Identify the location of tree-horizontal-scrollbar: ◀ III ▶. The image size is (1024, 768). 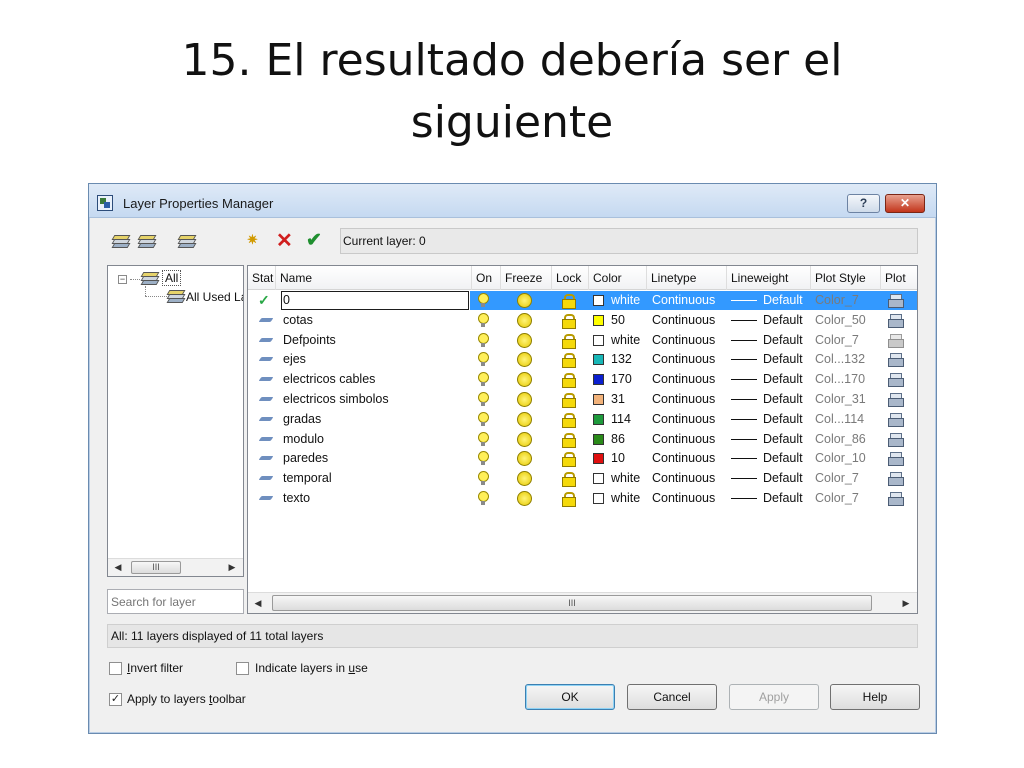
(175, 567).